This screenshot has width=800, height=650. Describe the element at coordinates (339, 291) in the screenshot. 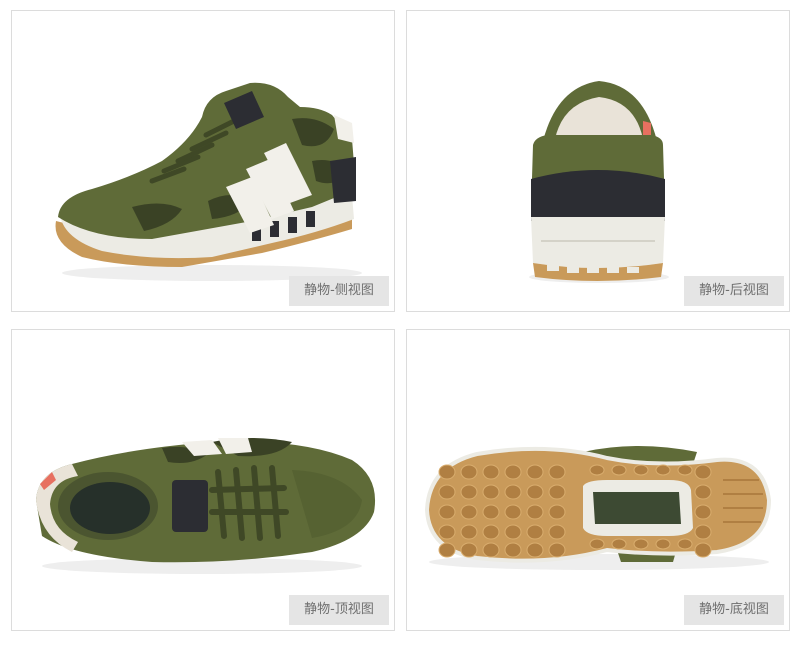

I see `view-caption: 静物-侧视图` at that location.